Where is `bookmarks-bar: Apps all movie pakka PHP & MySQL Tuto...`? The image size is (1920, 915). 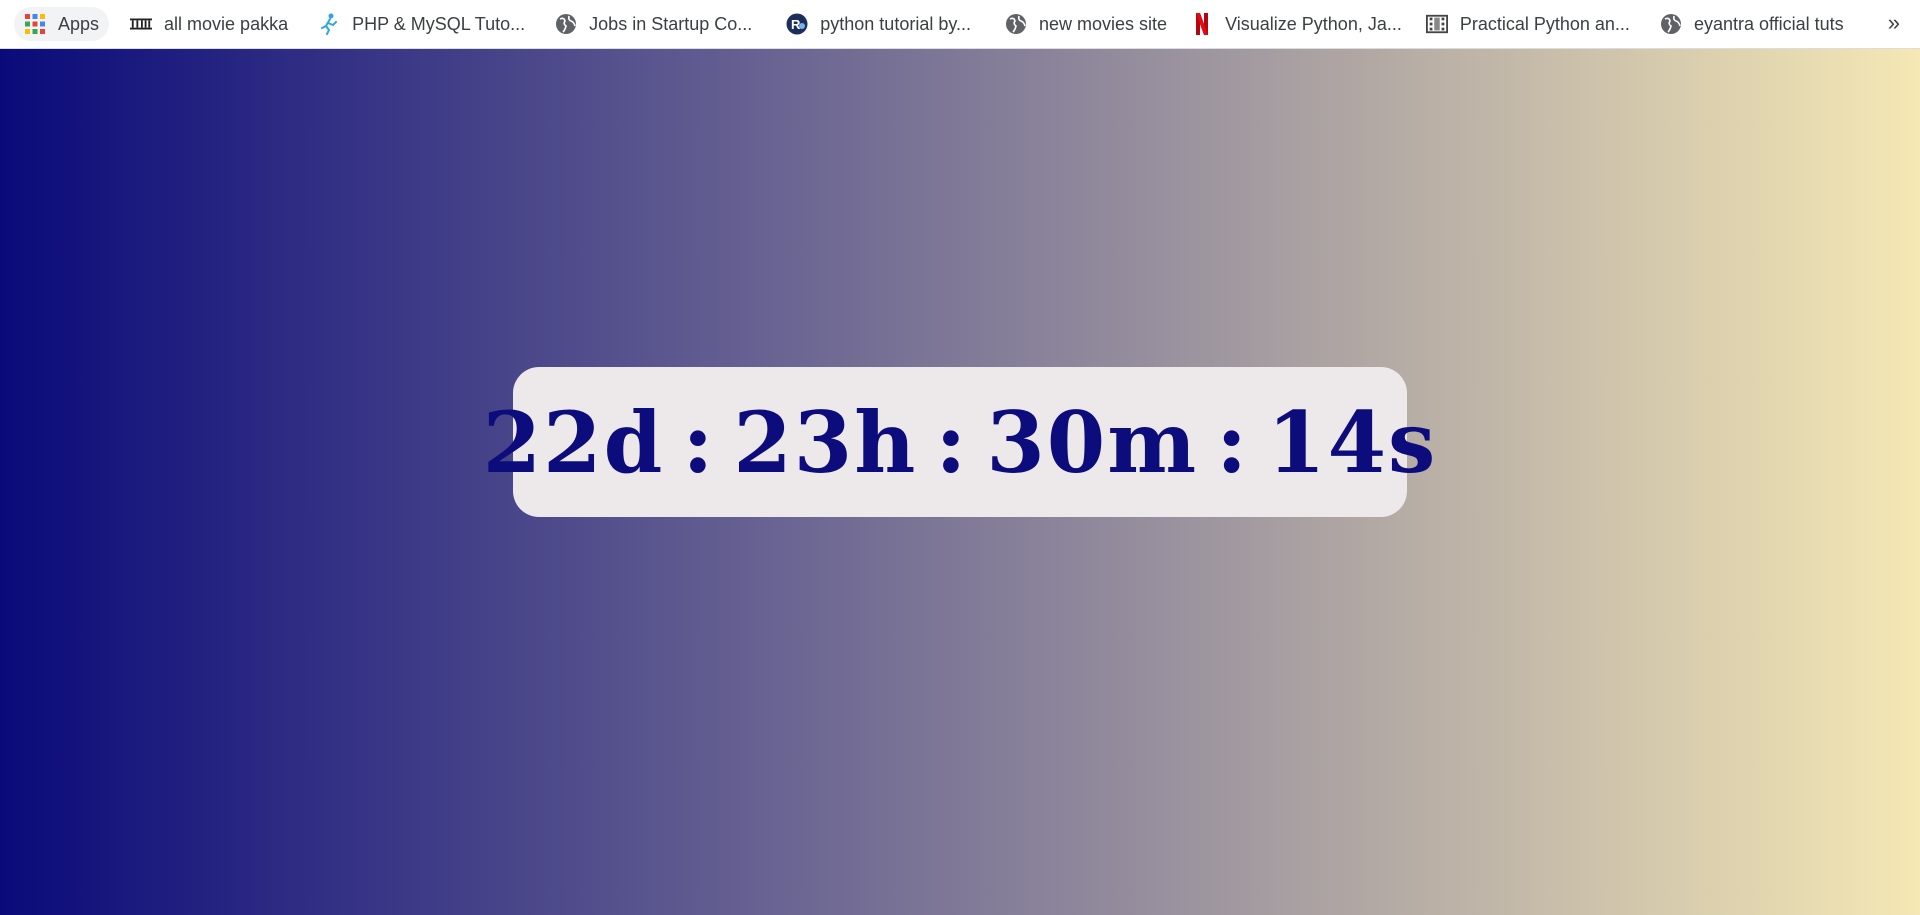 bookmarks-bar: Apps all movie pakka PHP & MySQL Tuto... is located at coordinates (960, 24).